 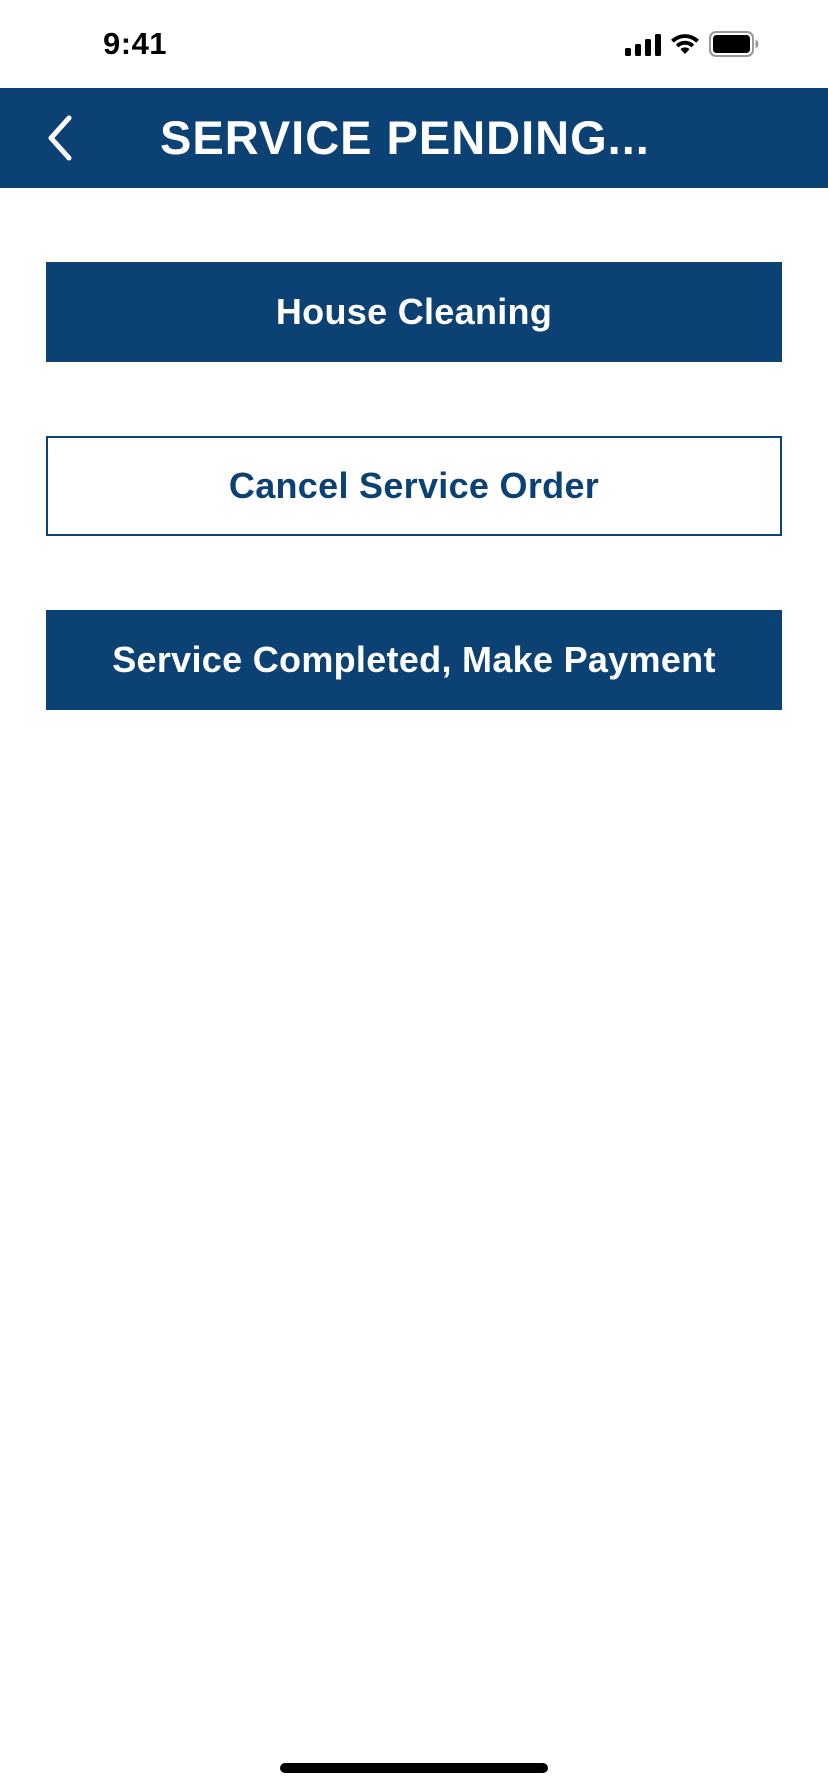 What do you see at coordinates (414, 44) in the screenshot?
I see `status-bar: 9:41` at bounding box center [414, 44].